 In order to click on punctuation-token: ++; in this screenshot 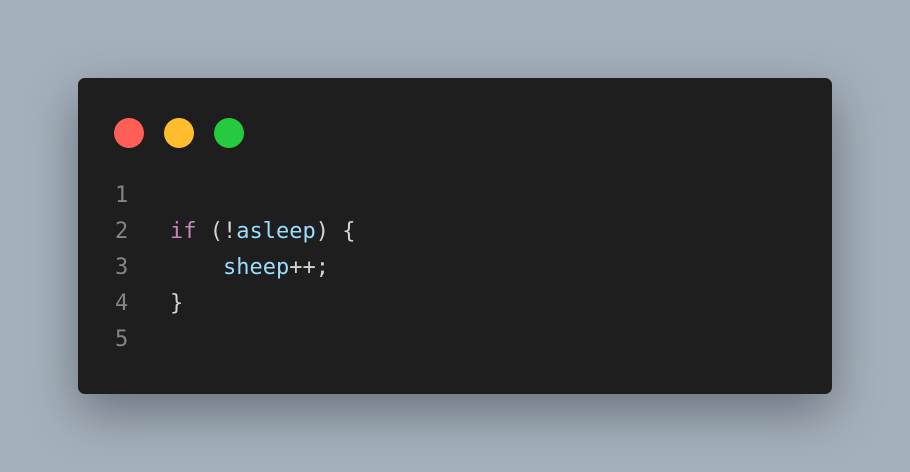, I will do `click(309, 267)`.